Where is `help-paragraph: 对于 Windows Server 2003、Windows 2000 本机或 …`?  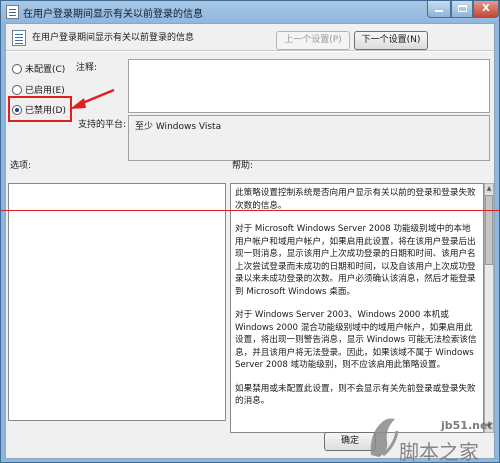
help-paragraph: 对于 Windows Server 2003、Windows 2000 本机或 … is located at coordinates (356, 340).